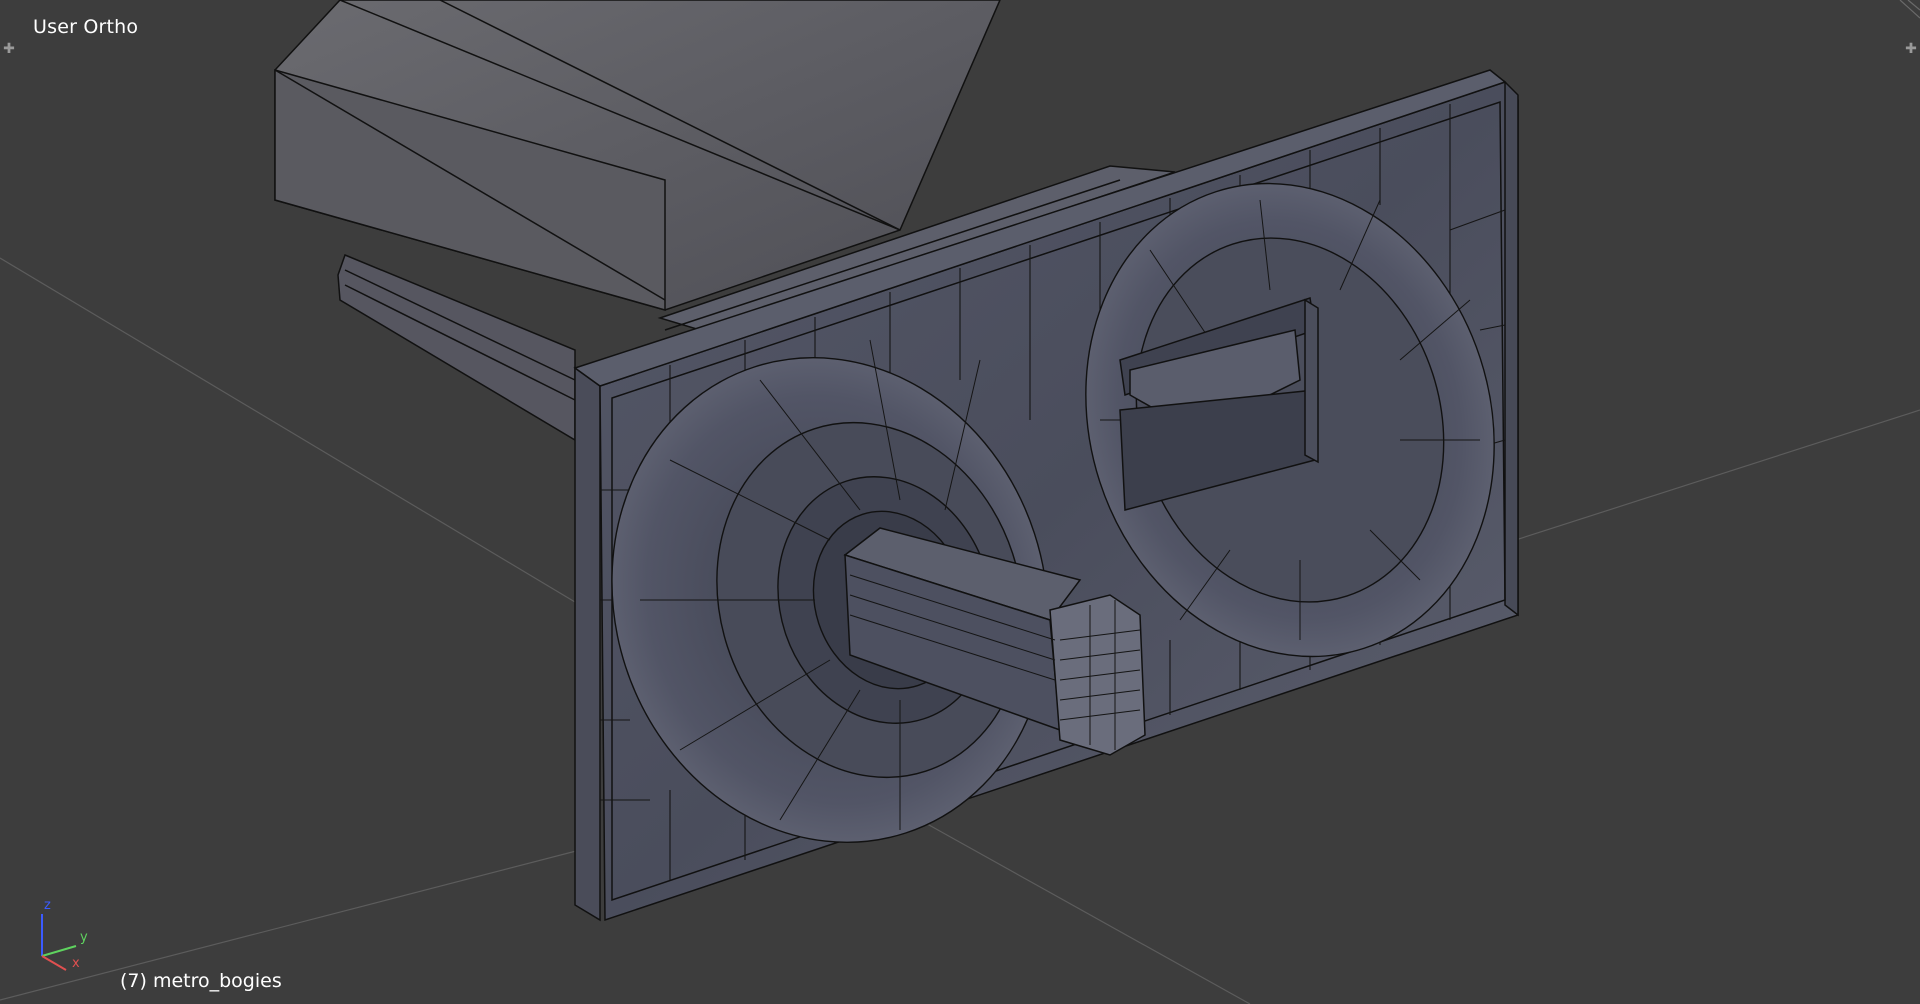  I want to click on y-axis-line, so click(59, 951).